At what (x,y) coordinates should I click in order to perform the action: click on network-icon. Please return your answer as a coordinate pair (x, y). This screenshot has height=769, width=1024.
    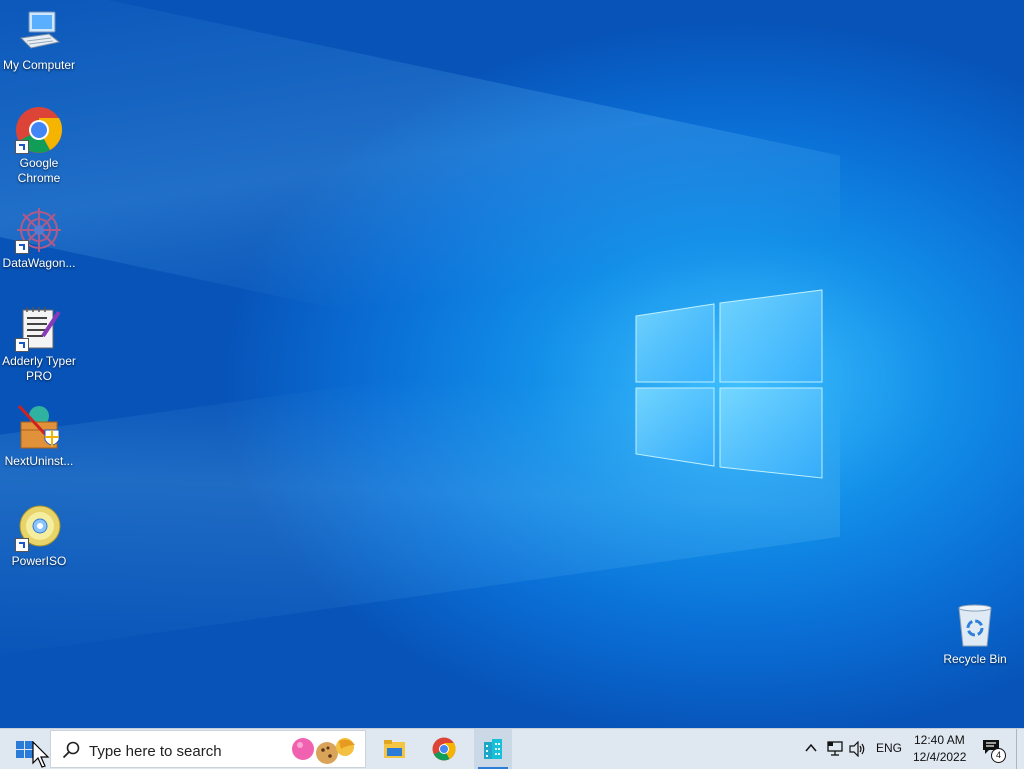
    Looking at the image, I should click on (835, 748).